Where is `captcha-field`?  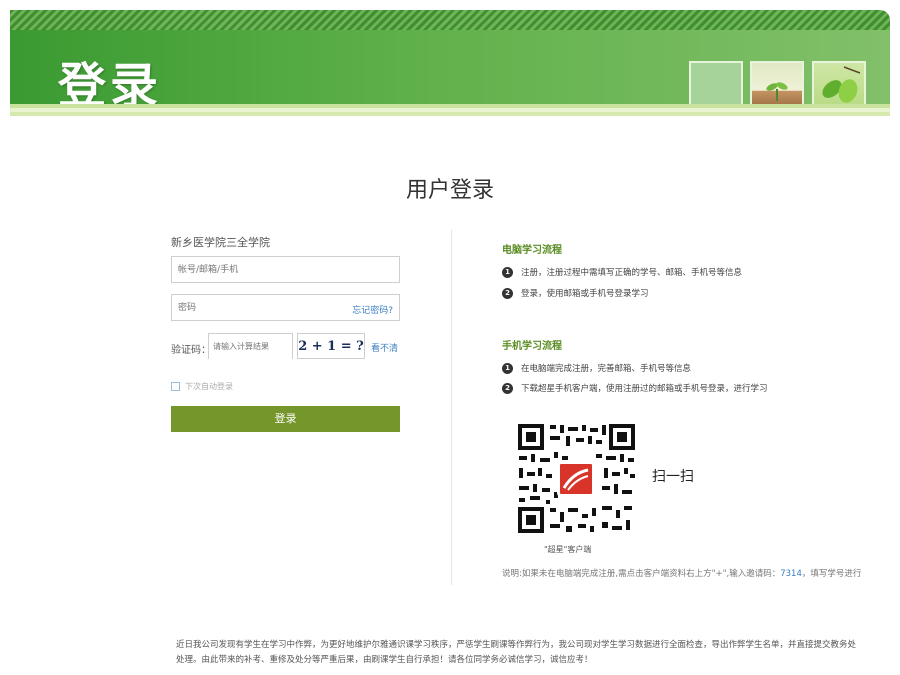
captcha-field is located at coordinates (250, 346).